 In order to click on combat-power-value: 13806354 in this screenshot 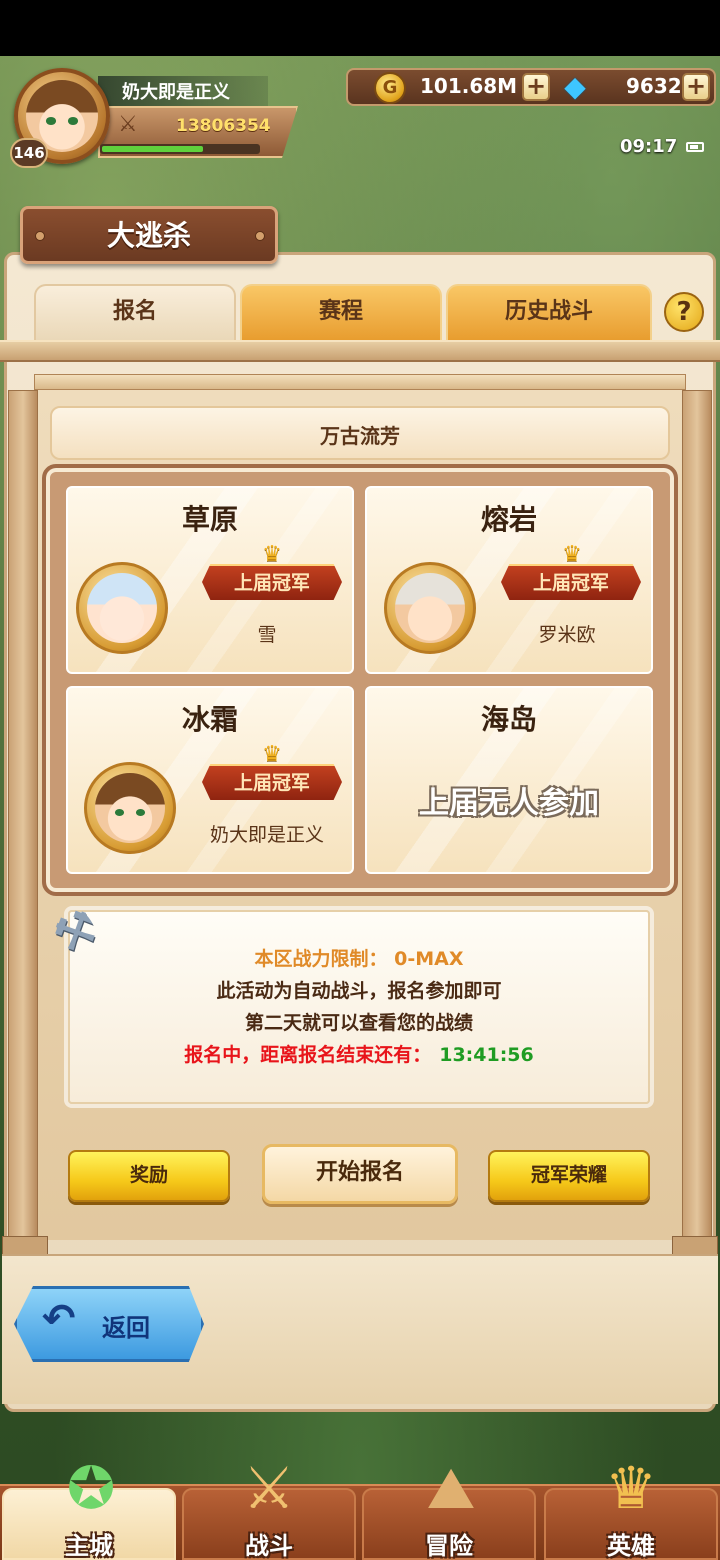, I will do `click(223, 126)`.